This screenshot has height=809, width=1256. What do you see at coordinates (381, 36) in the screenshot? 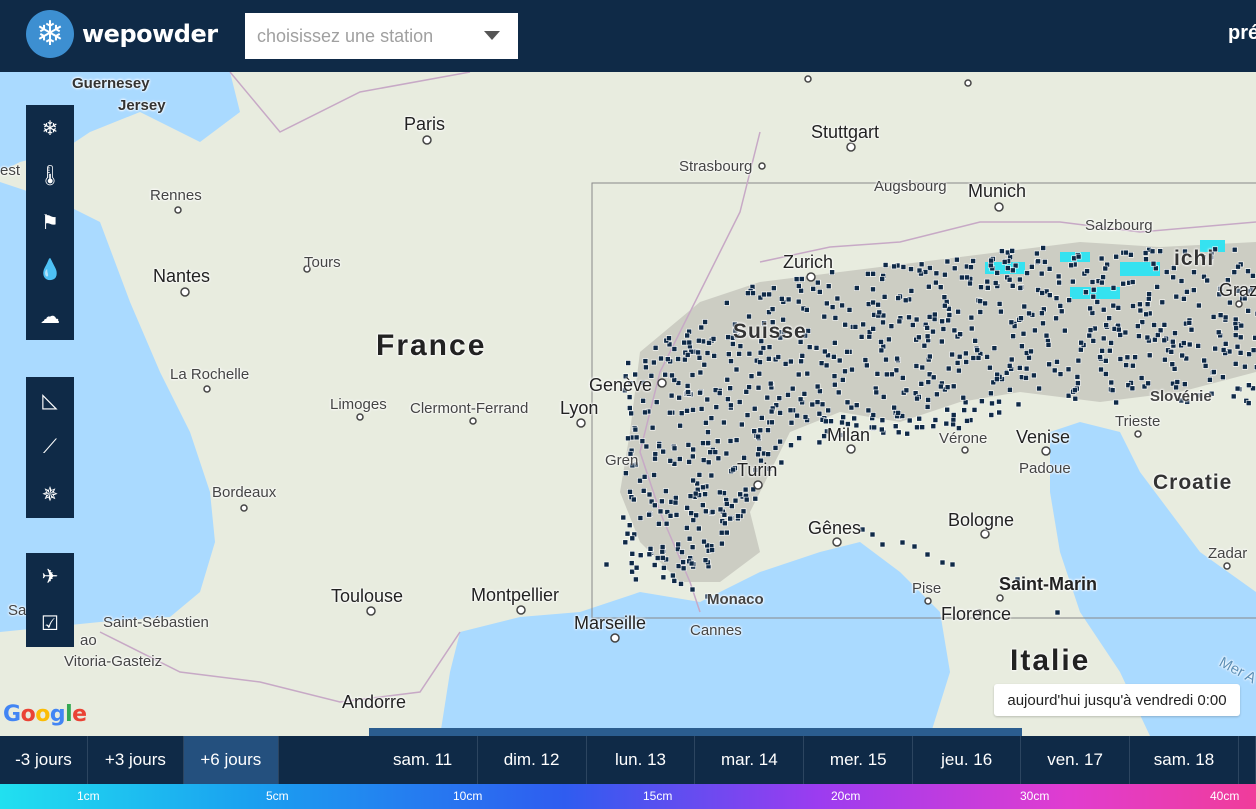
I see `station-select: choisissez une station` at bounding box center [381, 36].